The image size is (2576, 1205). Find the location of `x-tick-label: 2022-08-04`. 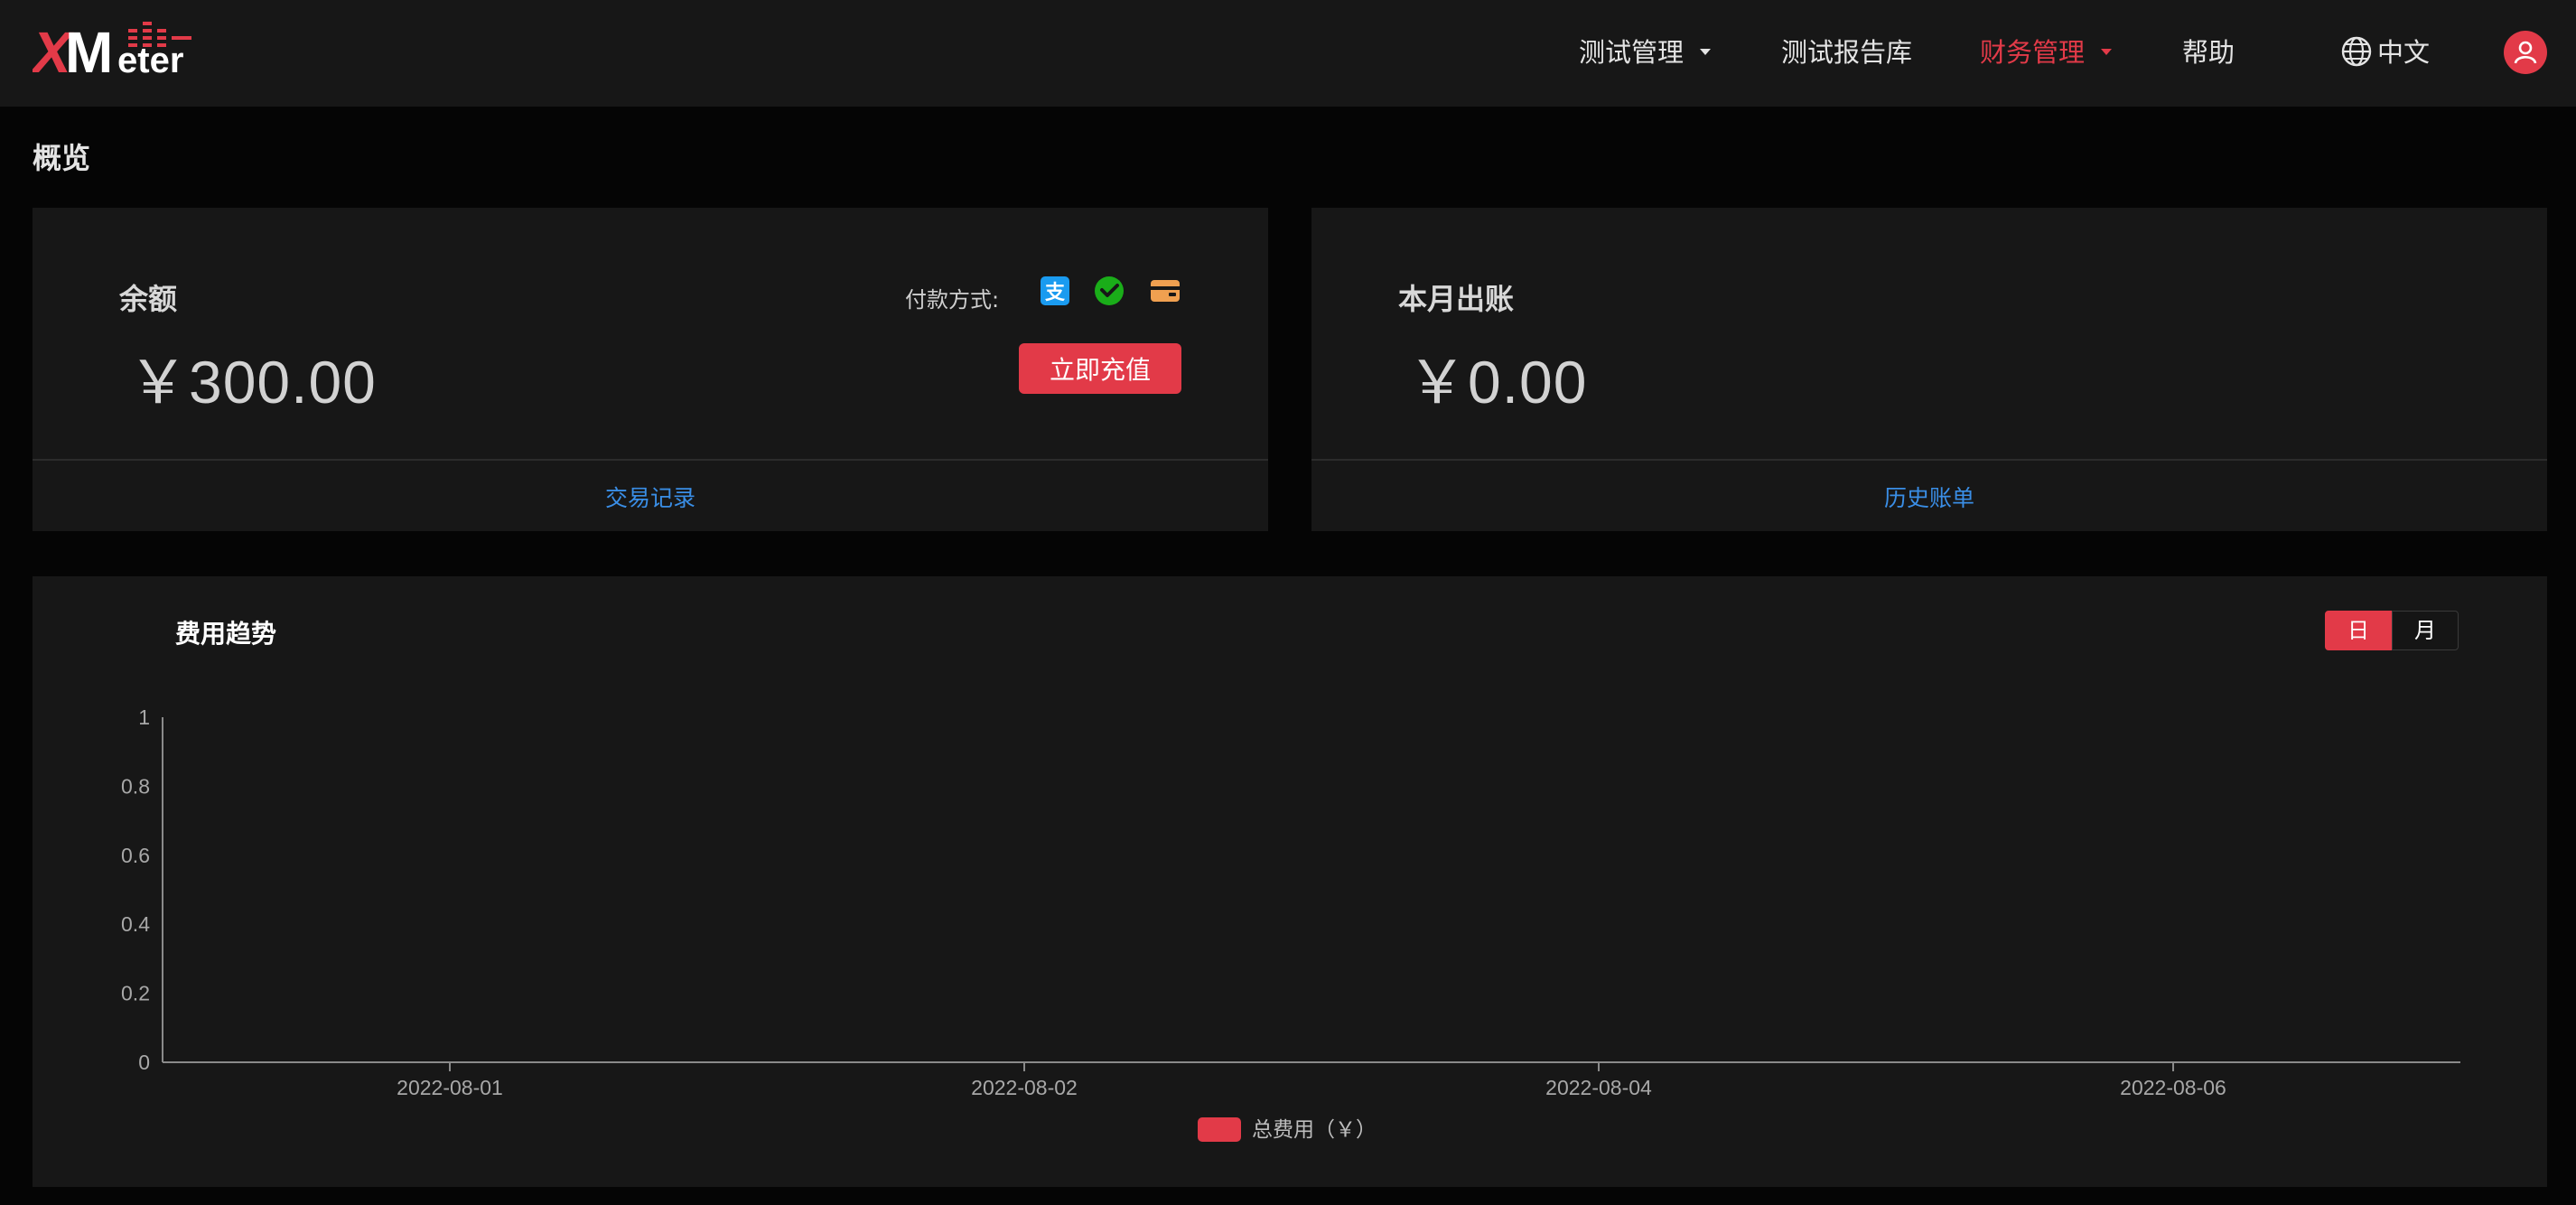

x-tick-label: 2022-08-04 is located at coordinates (1599, 1087).